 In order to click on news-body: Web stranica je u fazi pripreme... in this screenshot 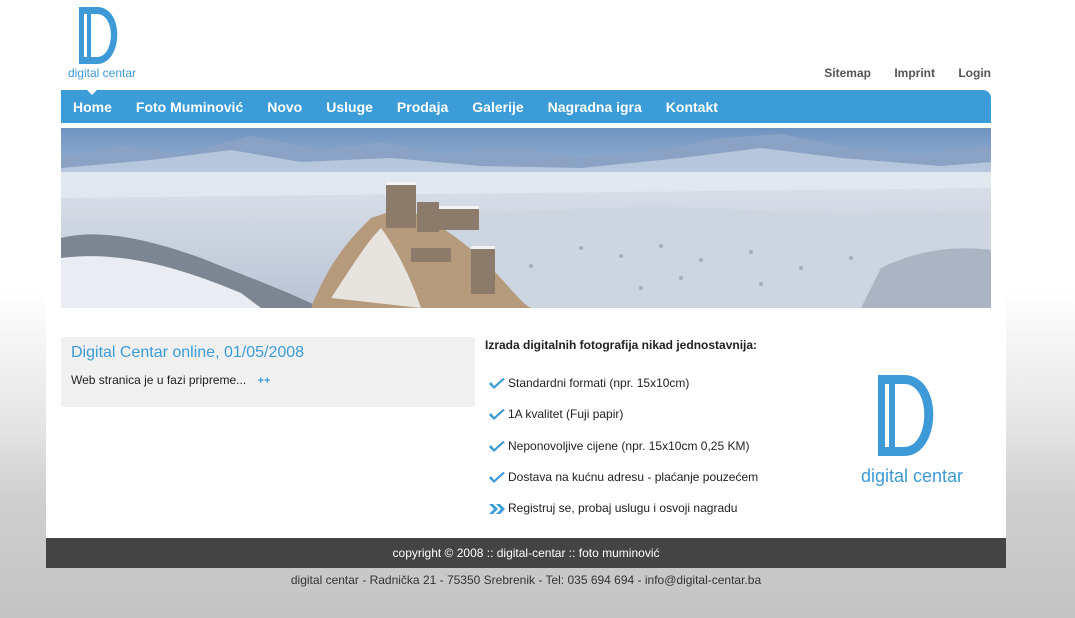, I will do `click(159, 380)`.